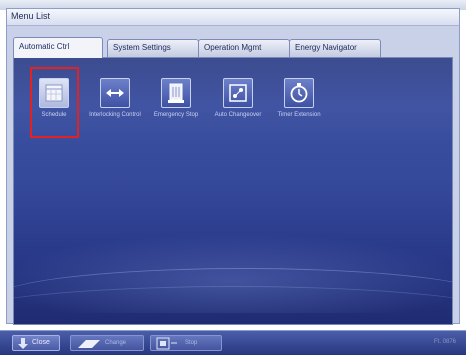 This screenshot has width=466, height=355. I want to click on stop-button: Stop, so click(186, 343).